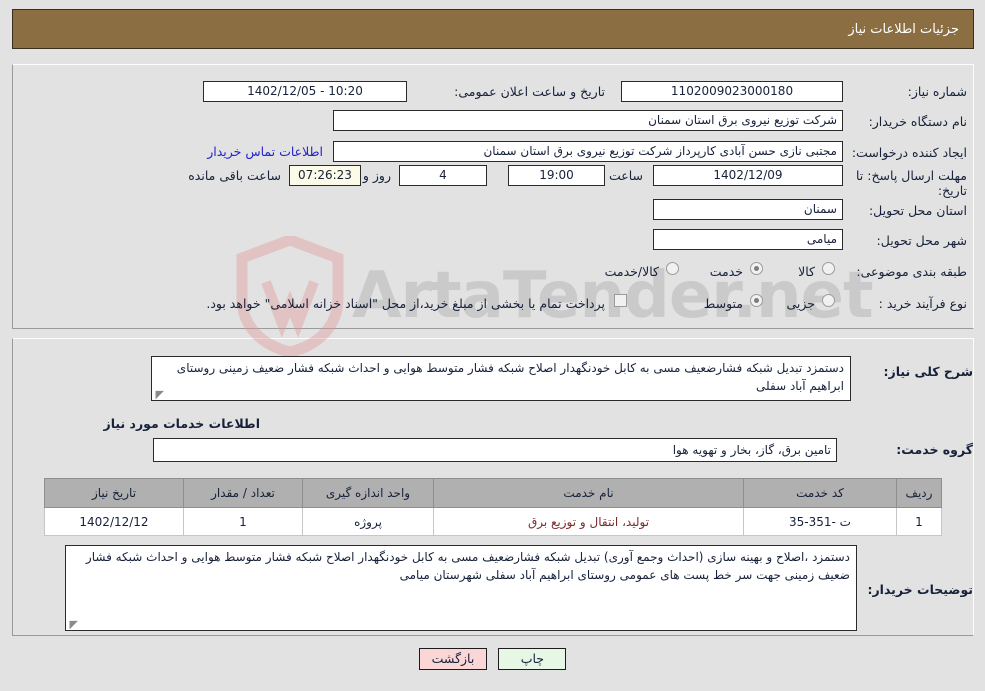 The image size is (985, 691). I want to click on city-value: میامی, so click(748, 239).